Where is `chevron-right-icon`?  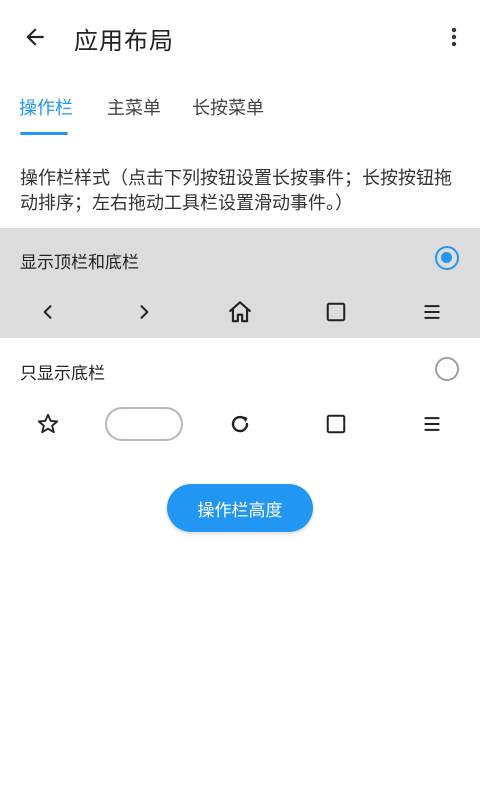 chevron-right-icon is located at coordinates (144, 312).